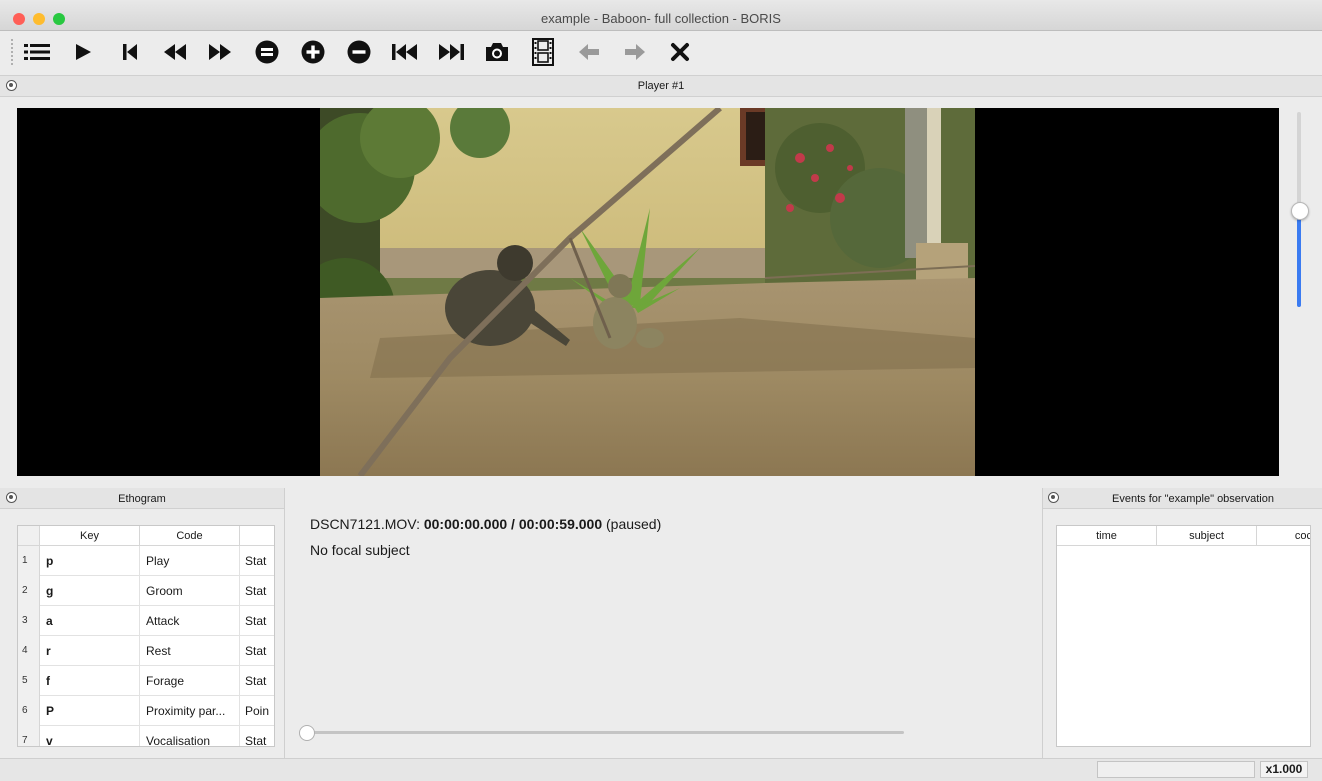 Image resolution: width=1322 pixels, height=781 pixels. What do you see at coordinates (90, 591) in the screenshot?
I see `key-cell: g` at bounding box center [90, 591].